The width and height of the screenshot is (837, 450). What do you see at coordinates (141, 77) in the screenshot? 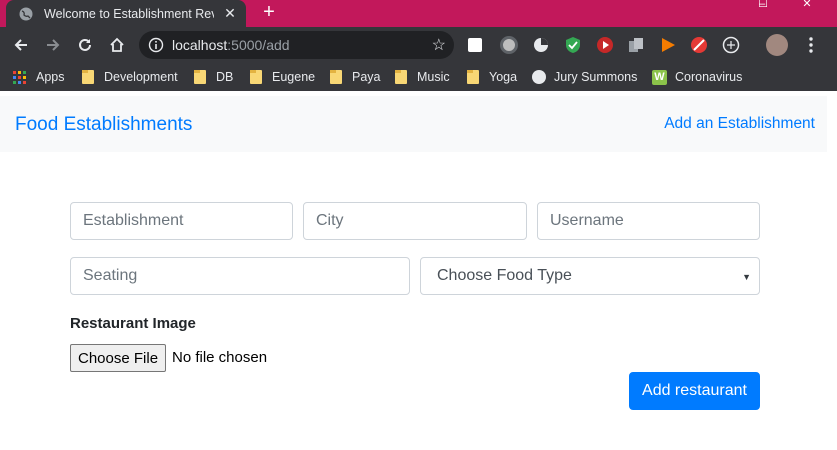
I see `bookmark-label: Development` at bounding box center [141, 77].